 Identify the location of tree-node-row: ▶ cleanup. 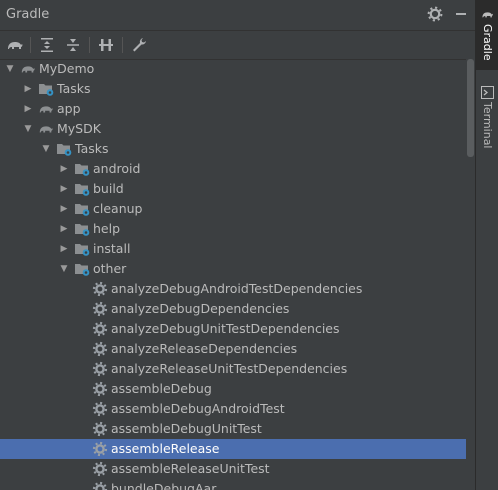
(233, 209).